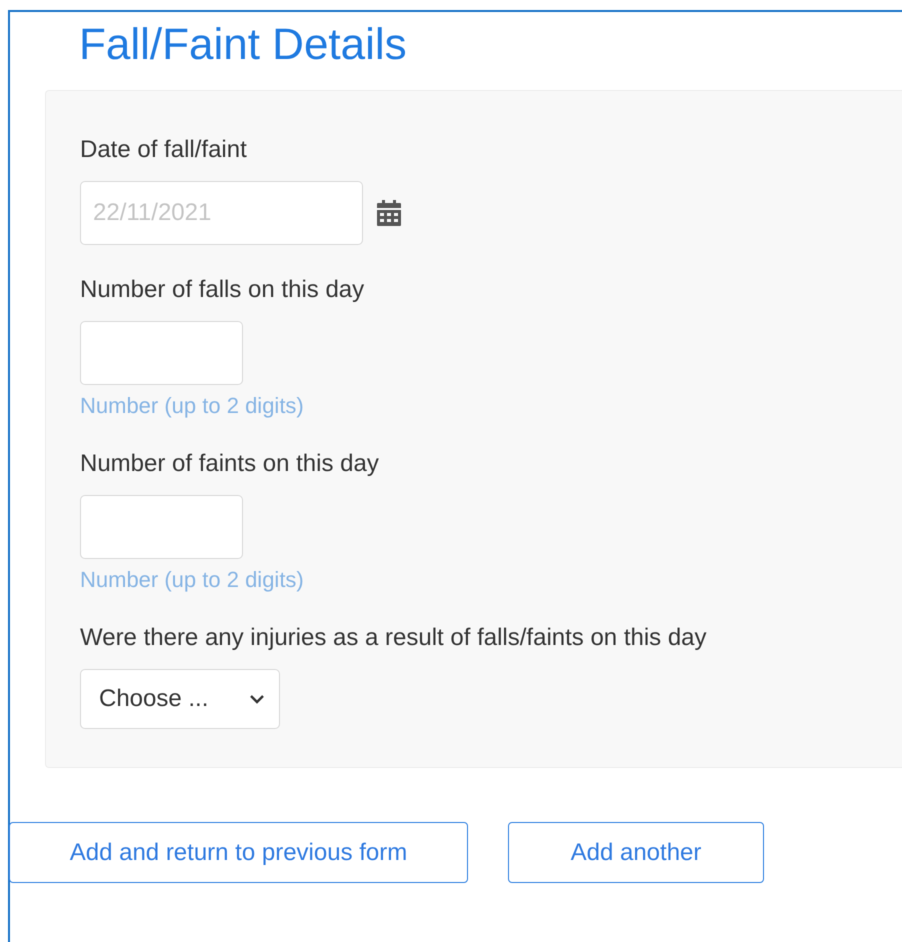  Describe the element at coordinates (389, 213) in the screenshot. I see `calendar-icon` at that location.